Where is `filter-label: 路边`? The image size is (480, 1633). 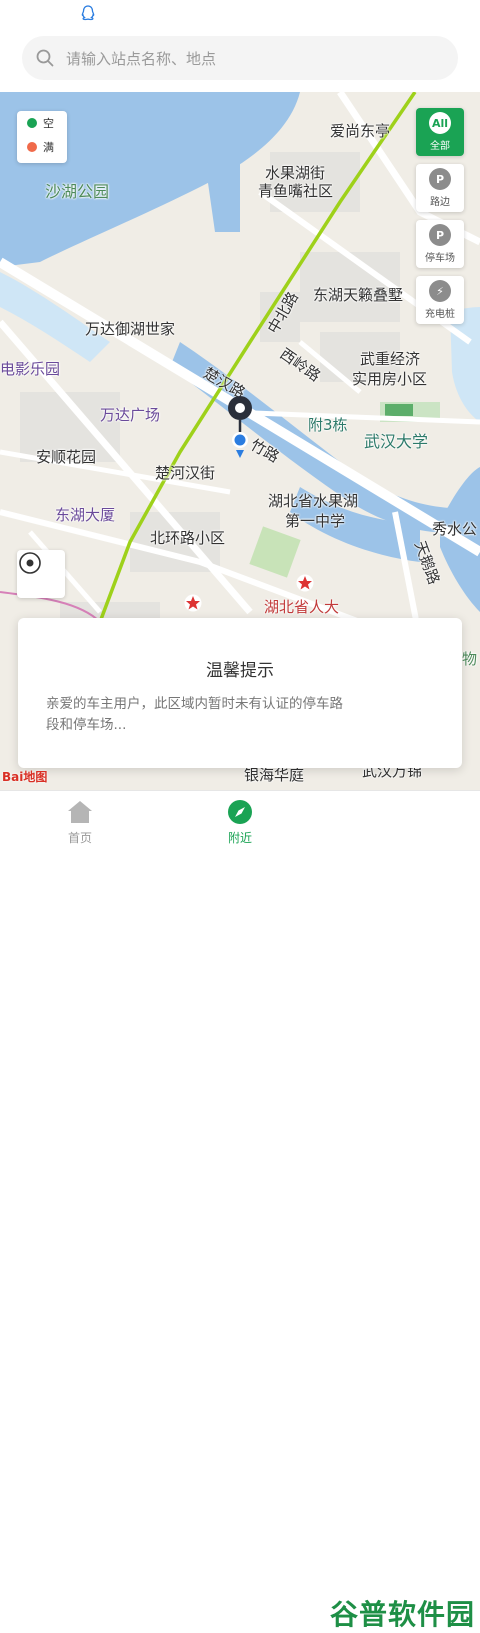 filter-label: 路边 is located at coordinates (440, 202).